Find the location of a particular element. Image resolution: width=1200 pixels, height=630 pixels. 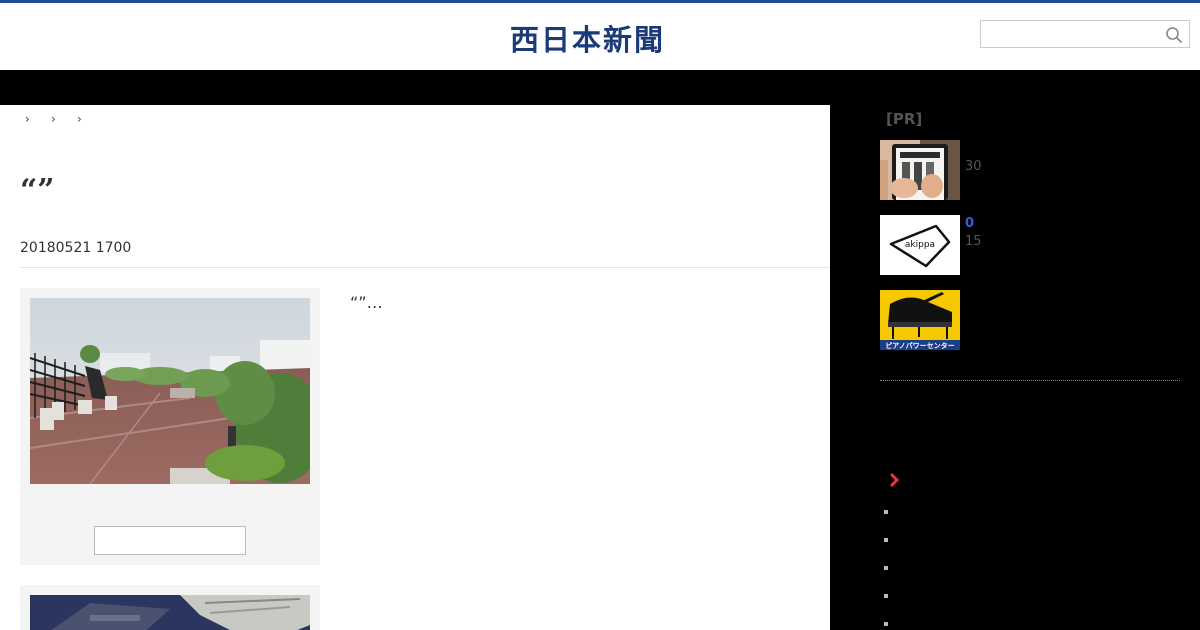

article-date: 20180521 1700 is located at coordinates (76, 248).